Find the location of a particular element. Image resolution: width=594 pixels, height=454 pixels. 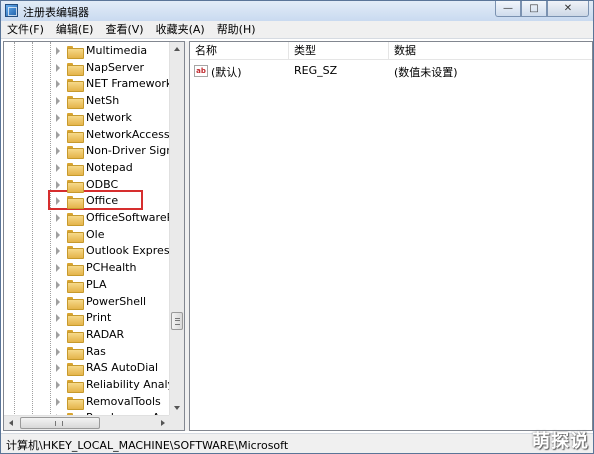

maximize-button: □ is located at coordinates (534, 9).